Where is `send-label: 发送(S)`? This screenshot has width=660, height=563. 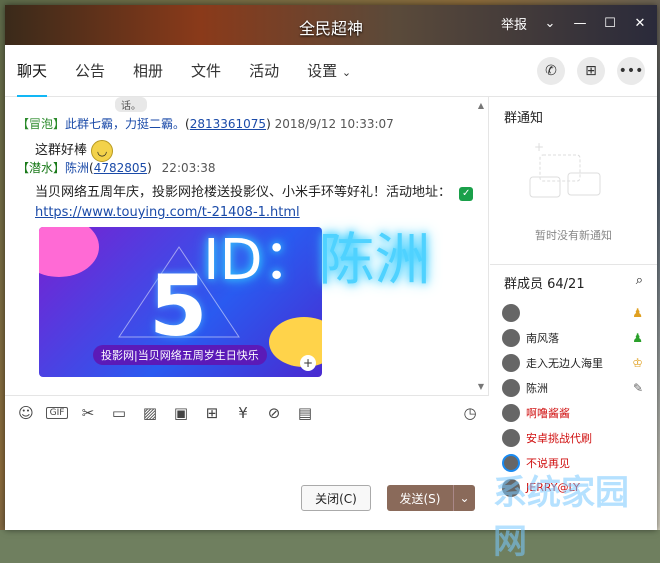
send-label: 发送(S) is located at coordinates (420, 498).